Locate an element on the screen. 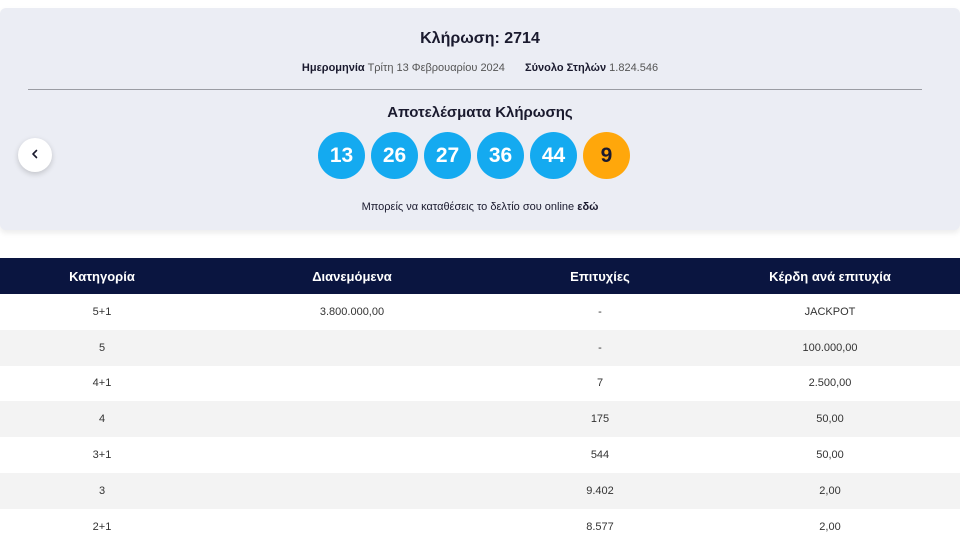 The height and width of the screenshot is (556, 960). header-winners: Επιτυχίες is located at coordinates (600, 276).